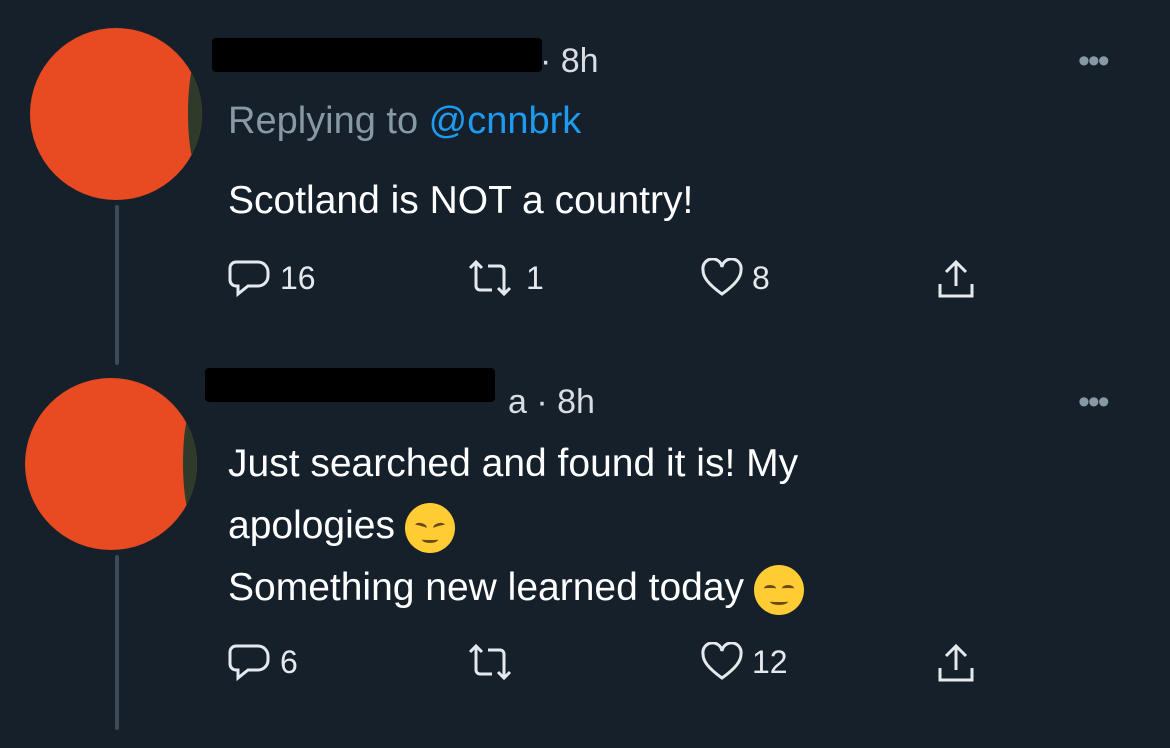 The height and width of the screenshot is (748, 1170). What do you see at coordinates (551, 402) in the screenshot?
I see `tweet-timestamp: a · 8h` at bounding box center [551, 402].